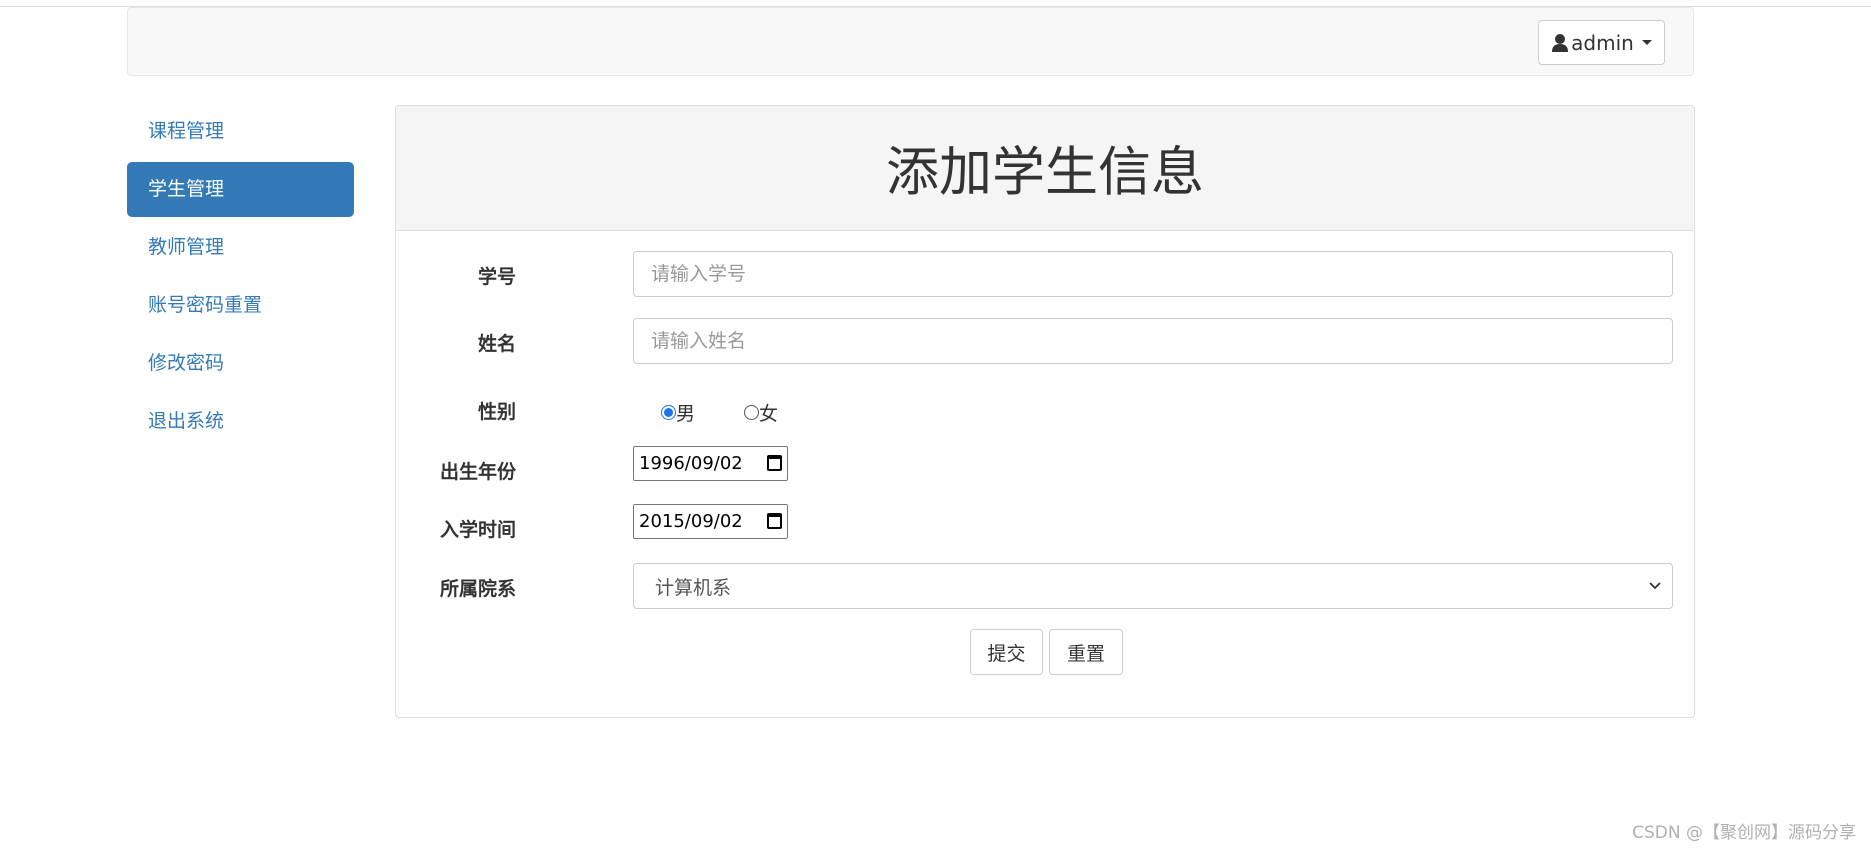 This screenshot has width=1871, height=849. Describe the element at coordinates (1655, 586) in the screenshot. I see `chevron-down-icon` at that location.